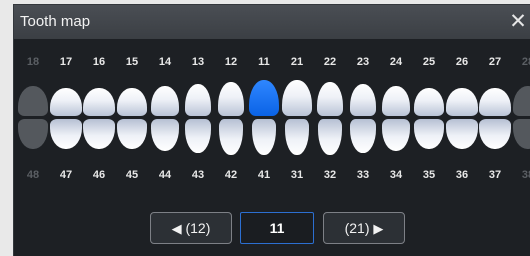  I want to click on next-tooth-button: (21) ▶, so click(364, 228).